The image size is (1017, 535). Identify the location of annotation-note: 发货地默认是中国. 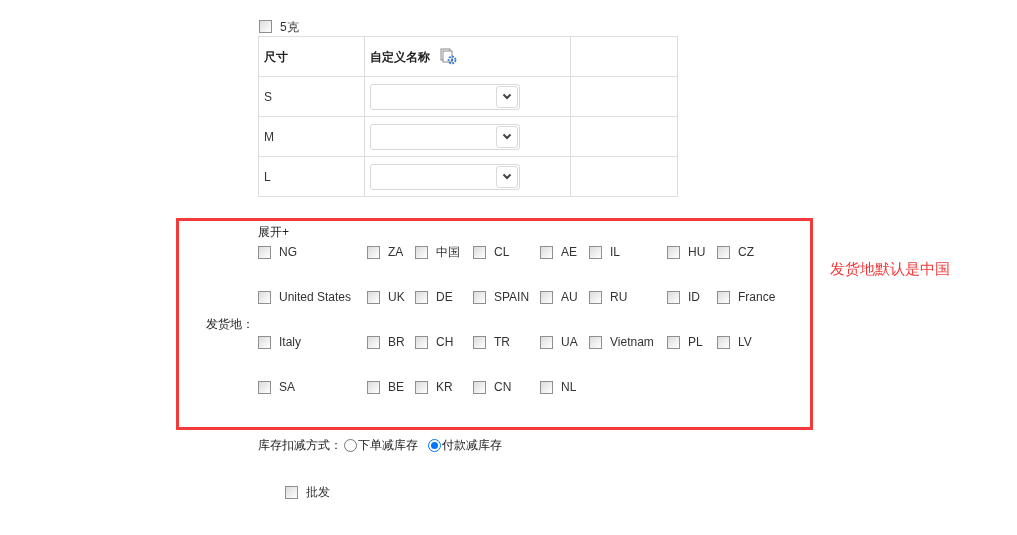
(890, 269).